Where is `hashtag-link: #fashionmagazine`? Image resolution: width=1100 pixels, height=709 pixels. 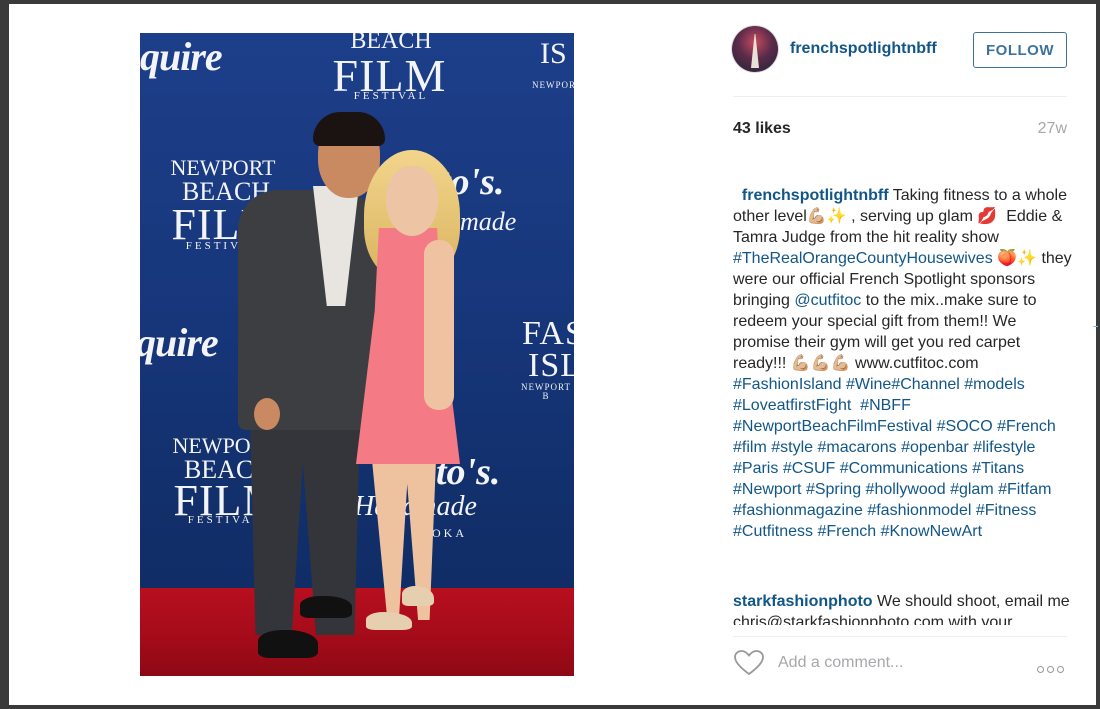 hashtag-link: #fashionmagazine is located at coordinates (798, 510).